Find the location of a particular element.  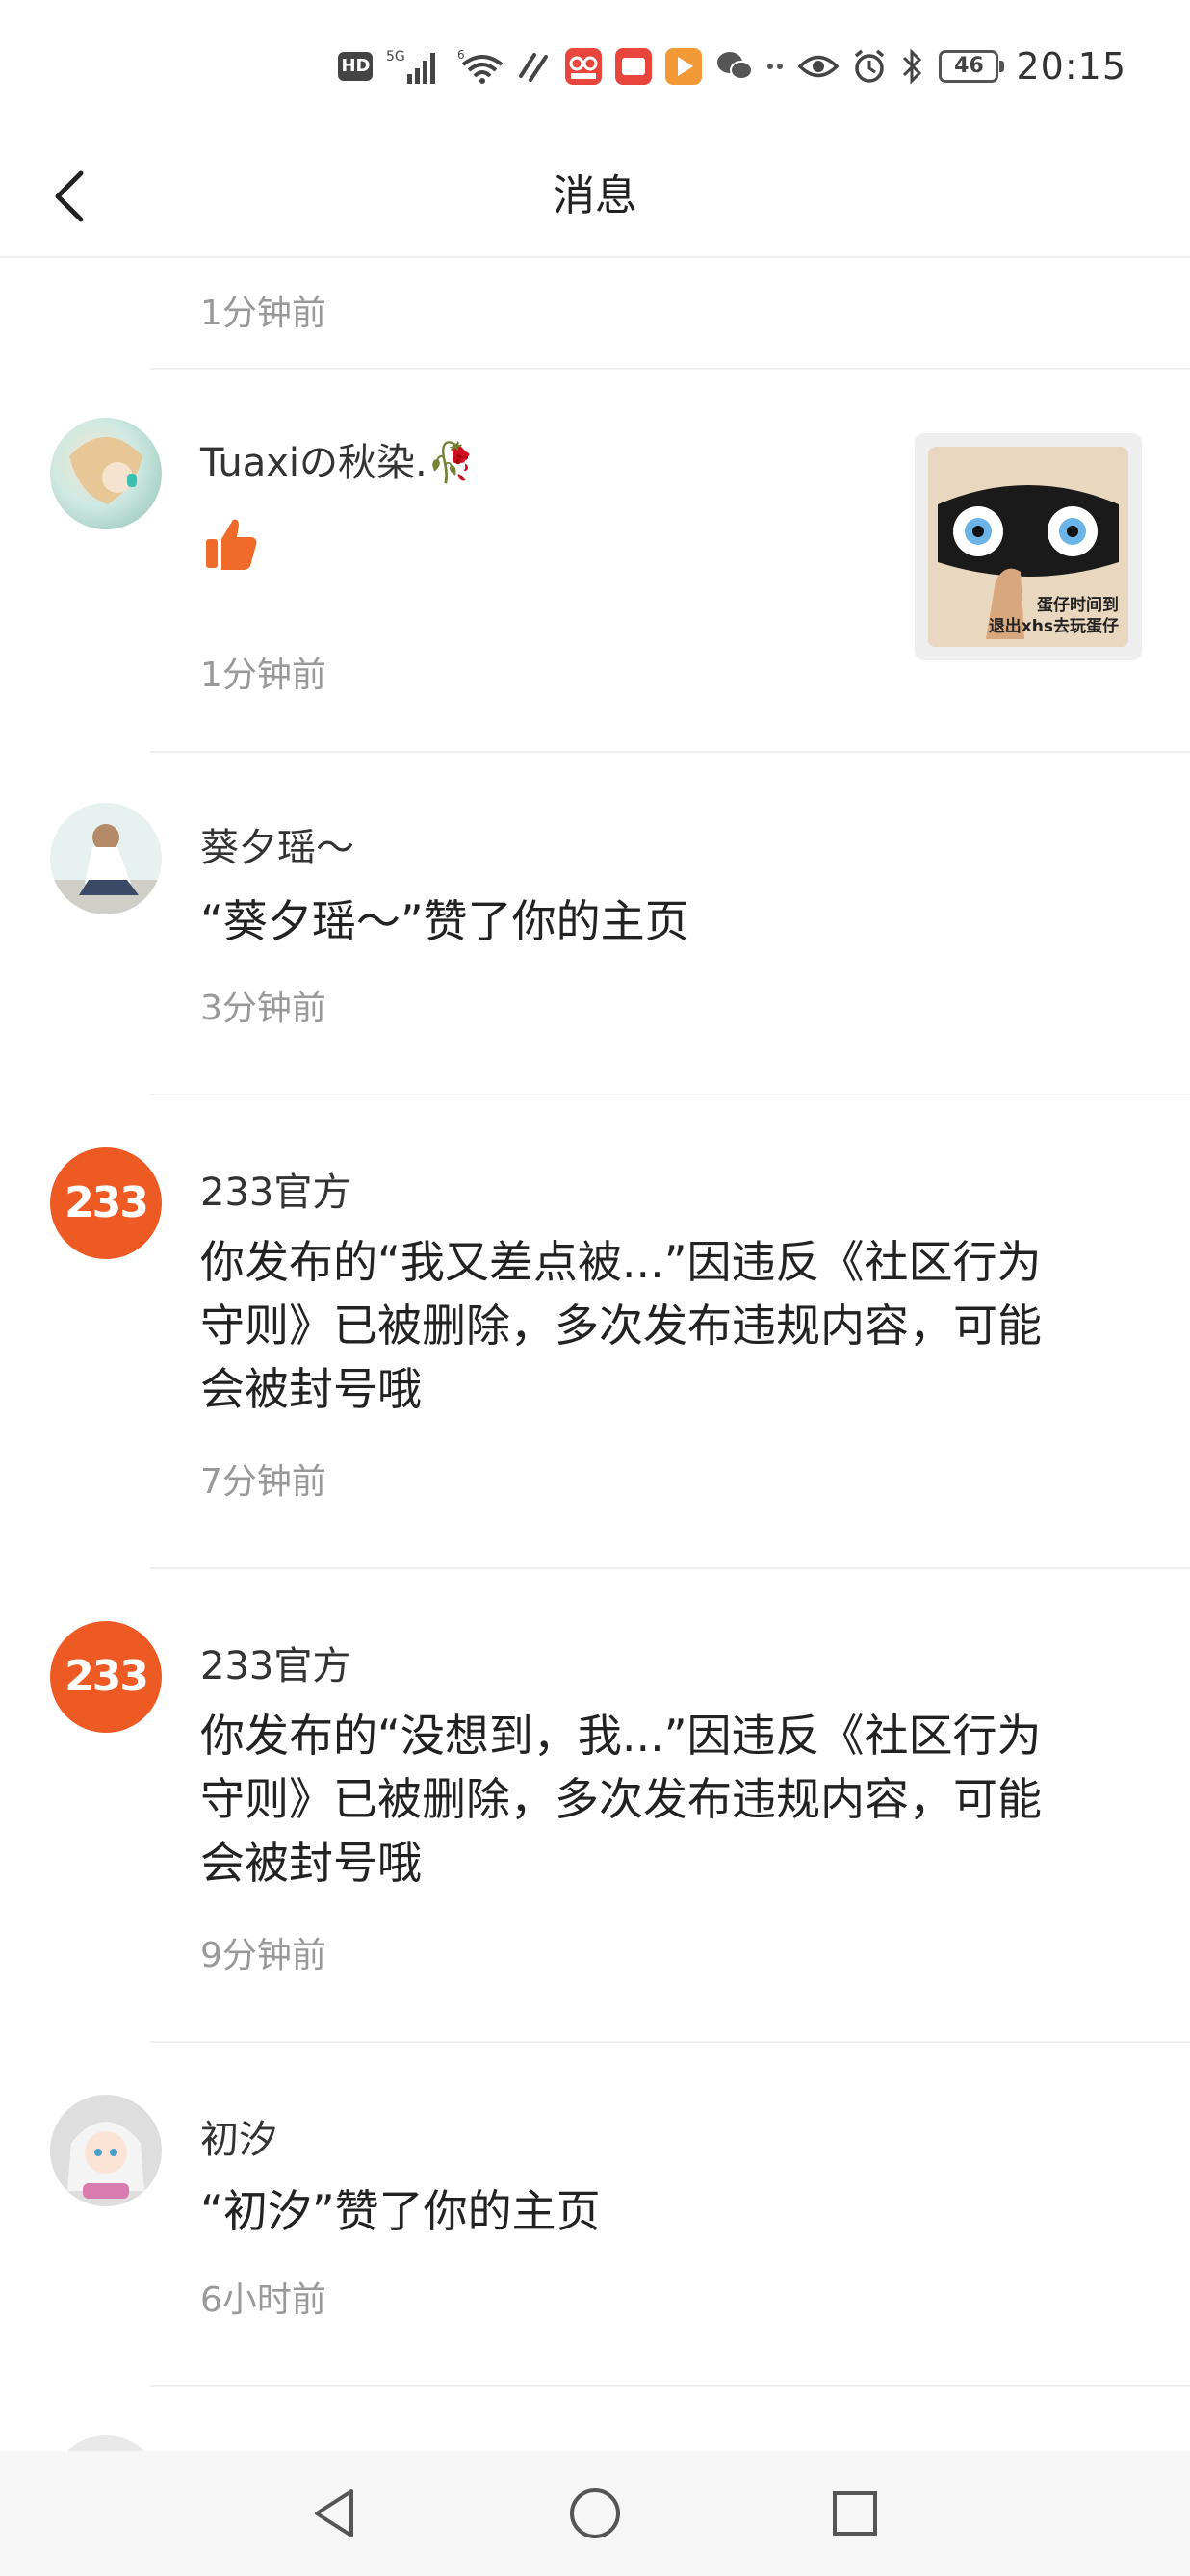

circle-home-icon is located at coordinates (595, 2513).